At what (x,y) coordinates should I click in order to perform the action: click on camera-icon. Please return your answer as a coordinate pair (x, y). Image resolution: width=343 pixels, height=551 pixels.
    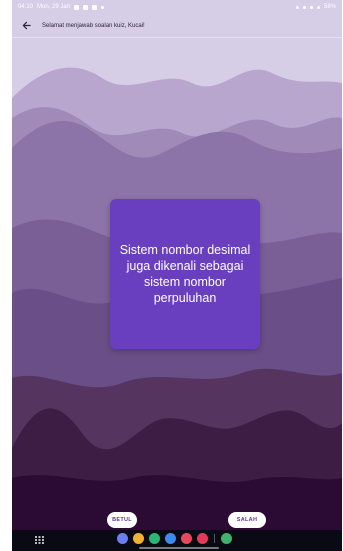
    Looking at the image, I should click on (186, 538).